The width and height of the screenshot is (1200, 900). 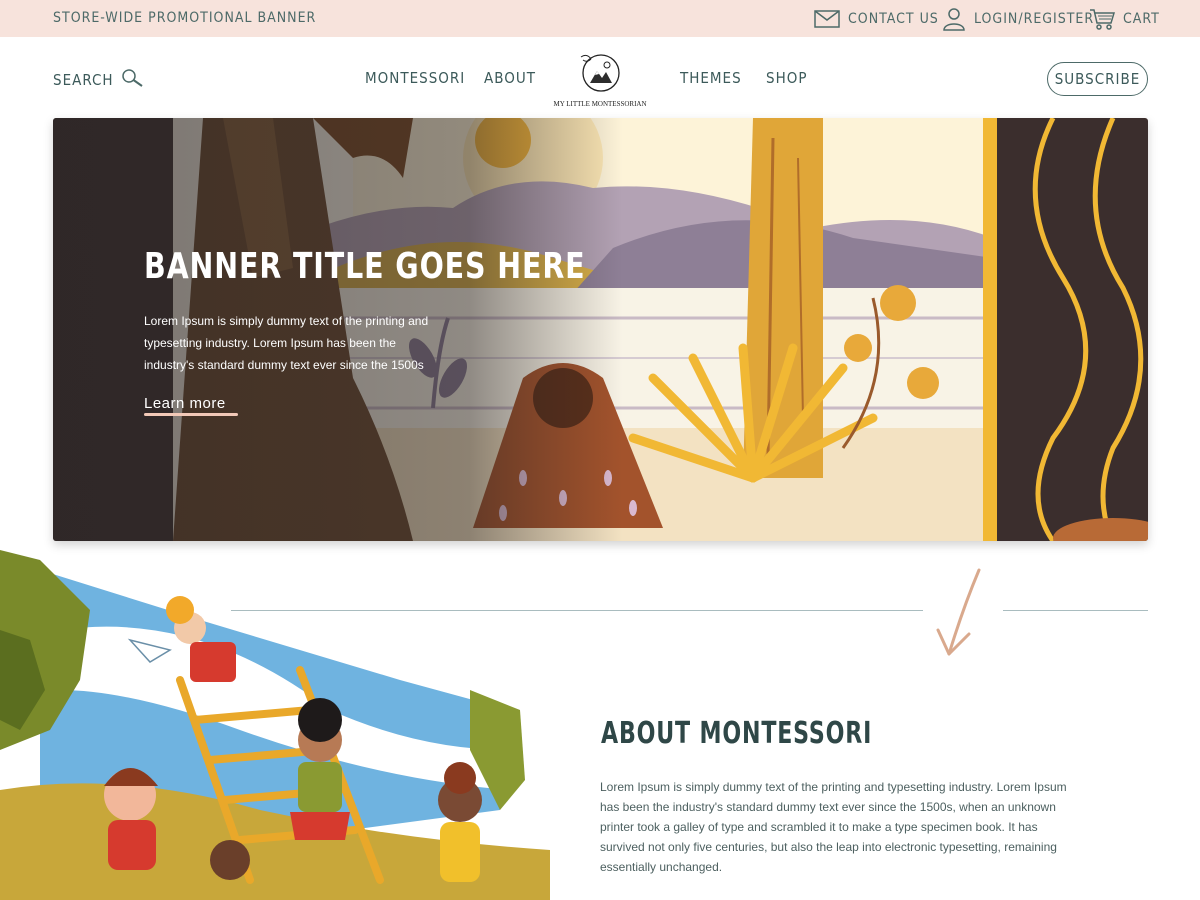 What do you see at coordinates (954, 19) in the screenshot?
I see `user-icon` at bounding box center [954, 19].